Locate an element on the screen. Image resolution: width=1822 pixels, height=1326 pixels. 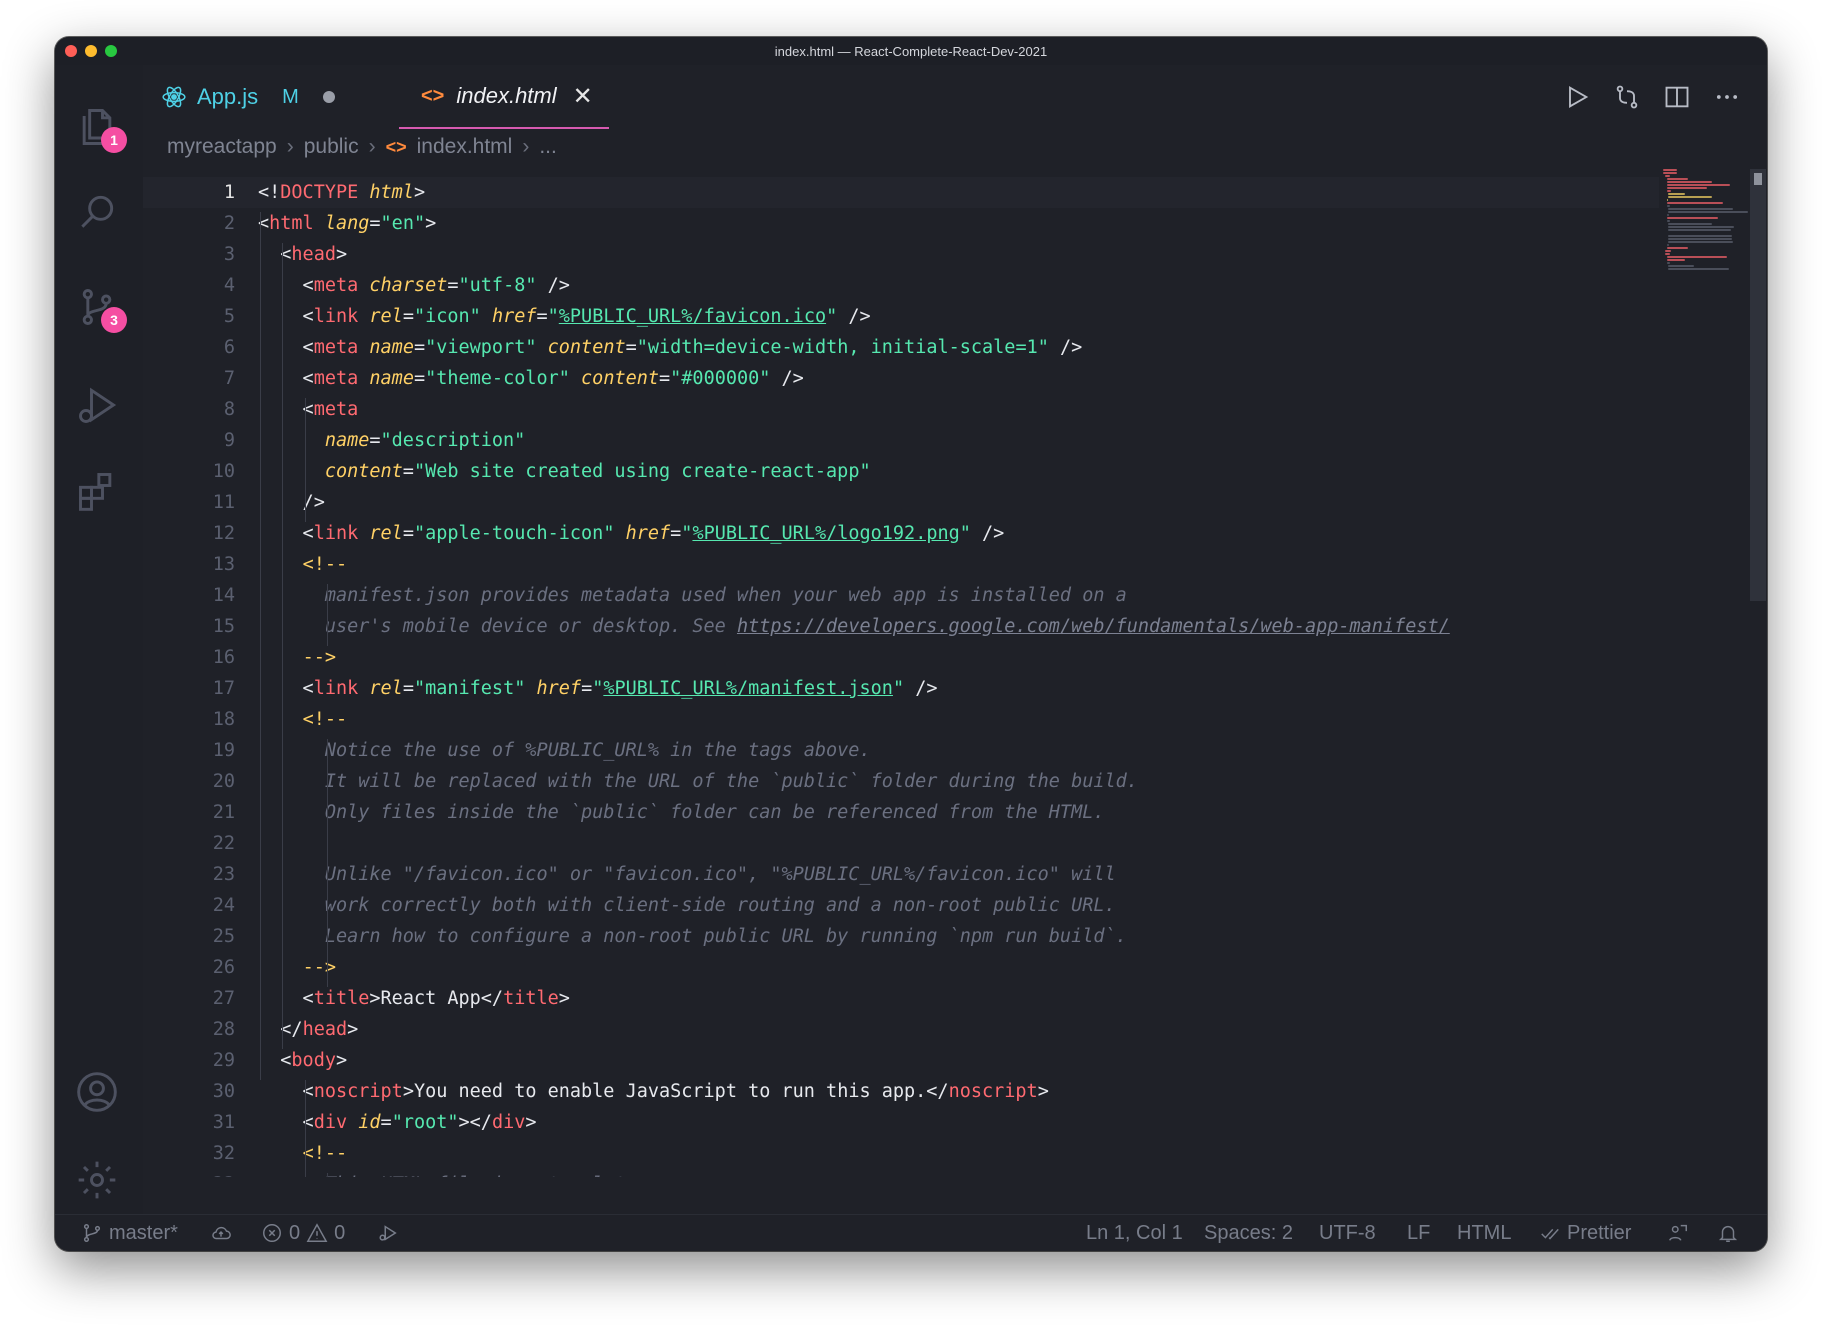
source-control-button: 3 is located at coordinates (101, 309).